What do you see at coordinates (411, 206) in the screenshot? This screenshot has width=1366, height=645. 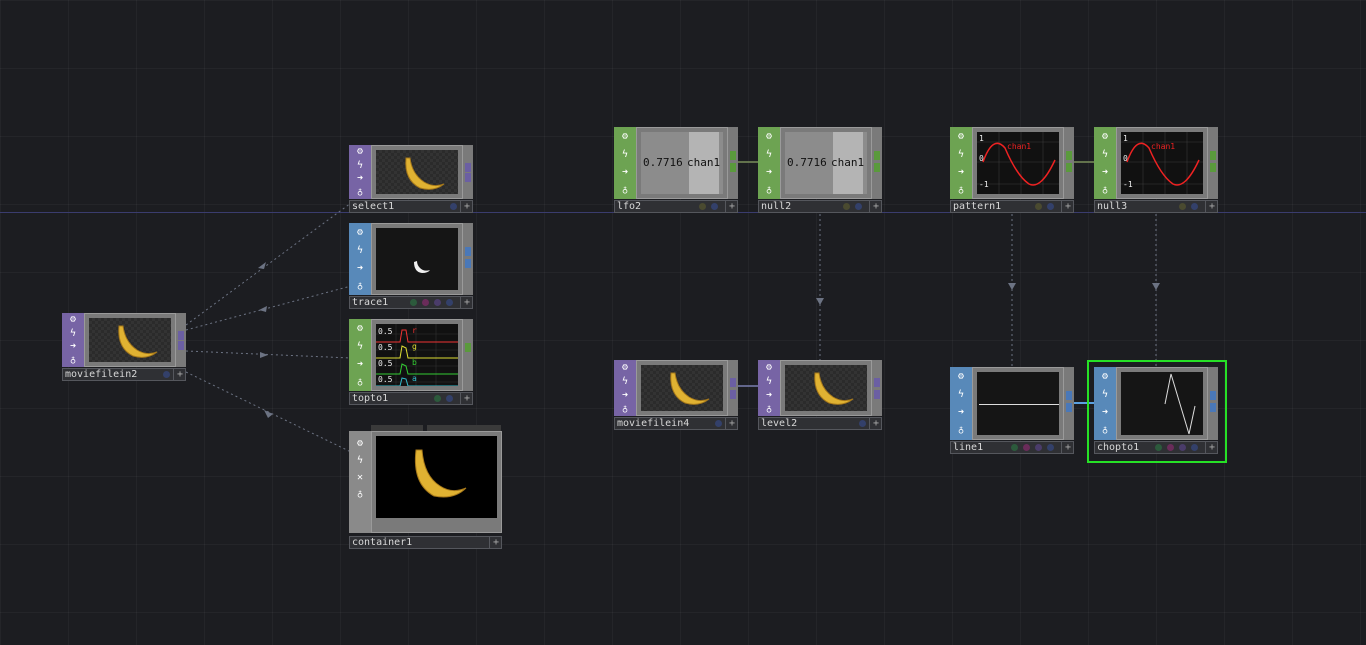 I see `node-label: select1 +` at bounding box center [411, 206].